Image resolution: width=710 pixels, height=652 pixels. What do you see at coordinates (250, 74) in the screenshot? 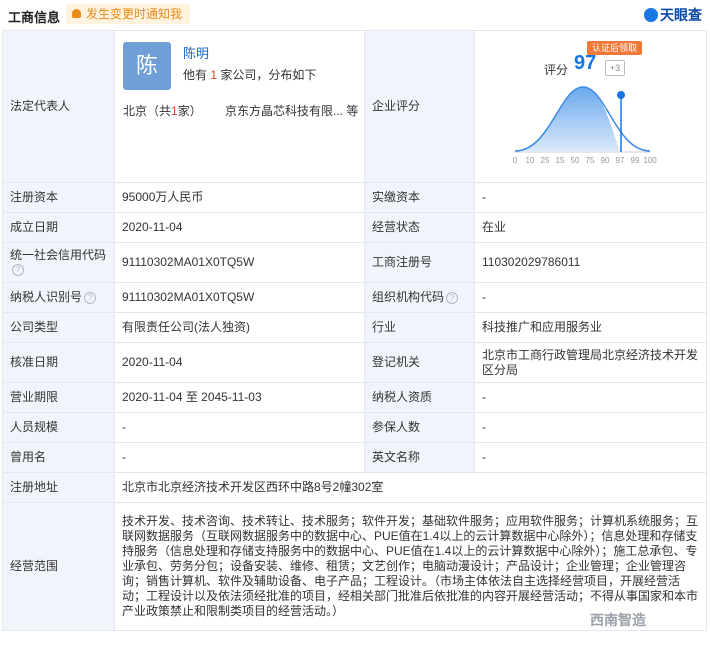
I see `company-count: 他有 1 家公司，分布如下` at bounding box center [250, 74].